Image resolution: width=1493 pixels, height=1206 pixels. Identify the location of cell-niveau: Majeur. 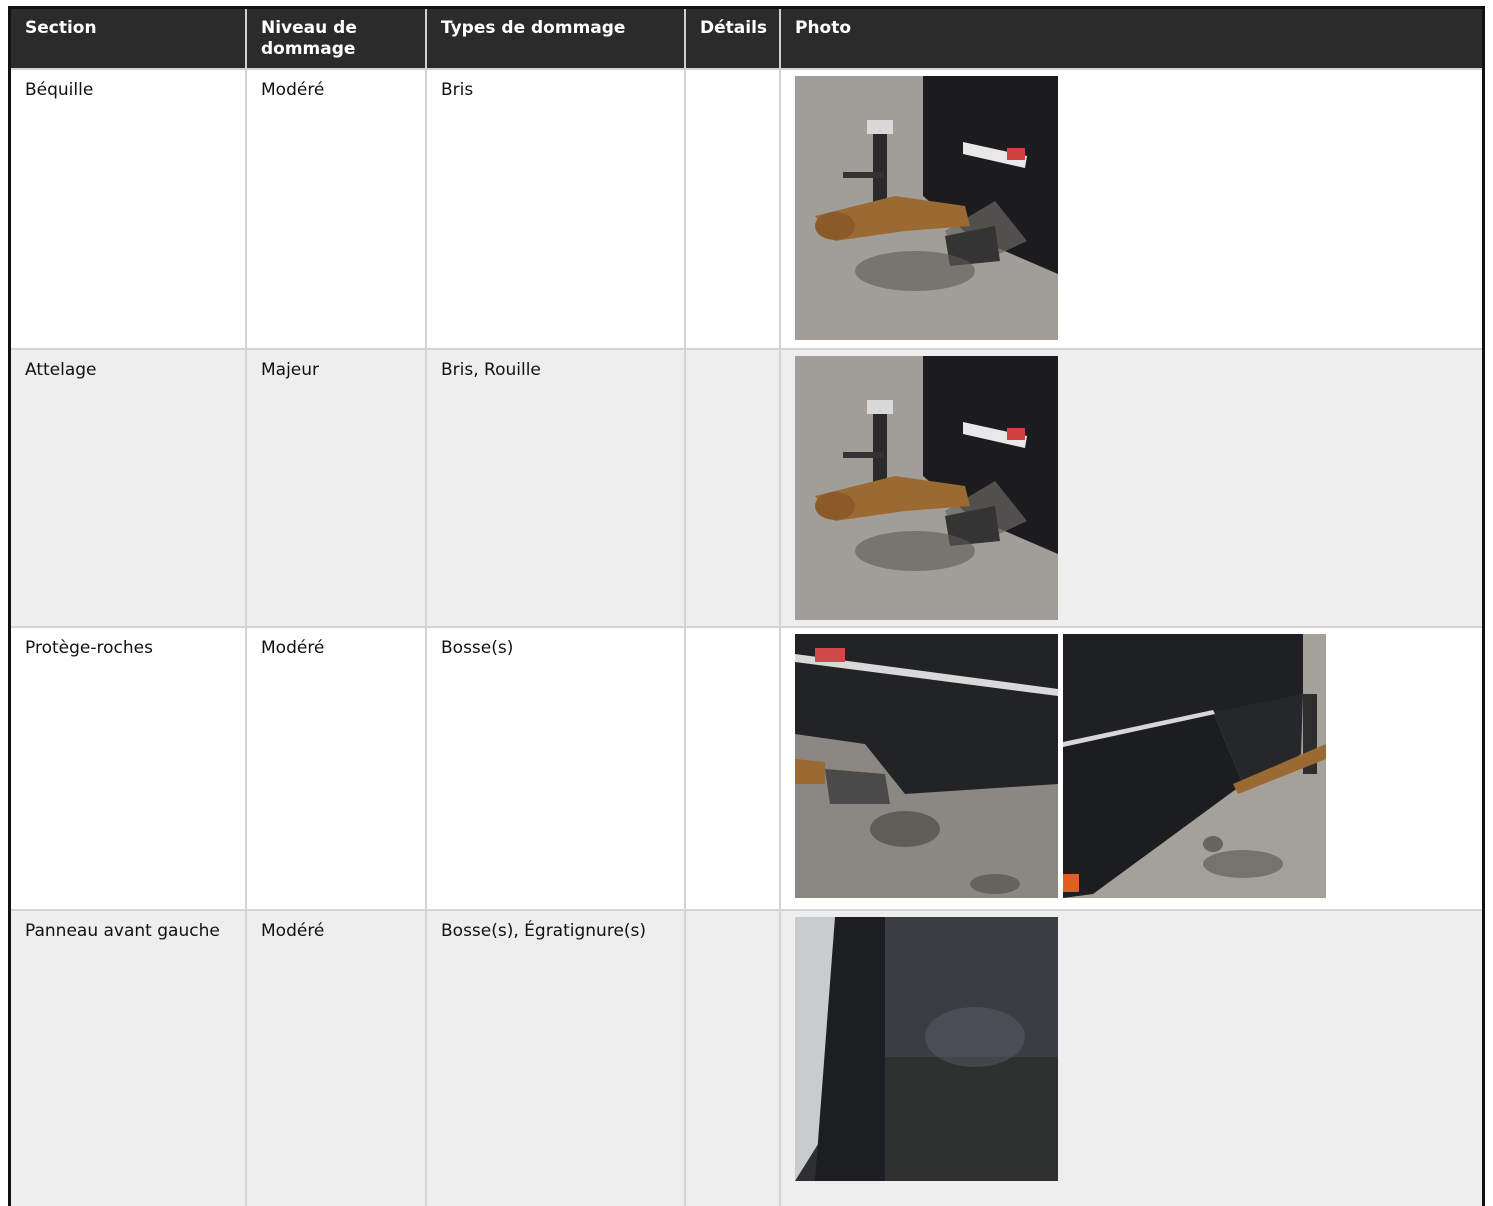
(336, 487).